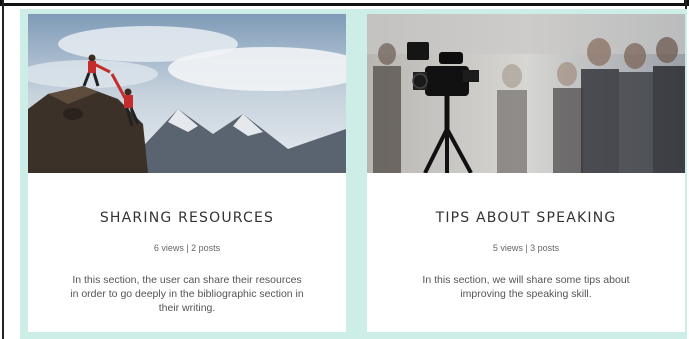 Image resolution: width=689 pixels, height=339 pixels. What do you see at coordinates (187, 248) in the screenshot?
I see `card-stats: 6 views | 2 posts` at bounding box center [187, 248].